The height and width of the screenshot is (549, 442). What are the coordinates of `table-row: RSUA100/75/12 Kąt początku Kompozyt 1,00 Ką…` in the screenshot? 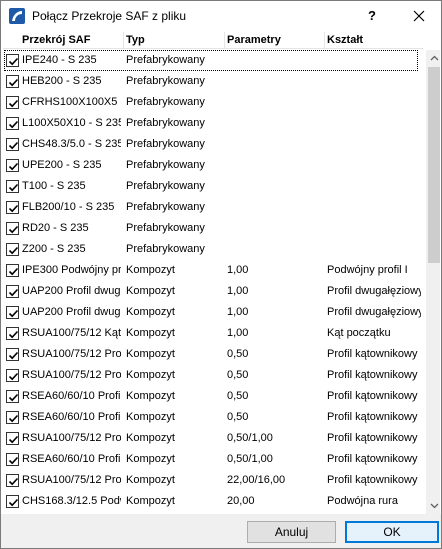 It's located at (213, 333).